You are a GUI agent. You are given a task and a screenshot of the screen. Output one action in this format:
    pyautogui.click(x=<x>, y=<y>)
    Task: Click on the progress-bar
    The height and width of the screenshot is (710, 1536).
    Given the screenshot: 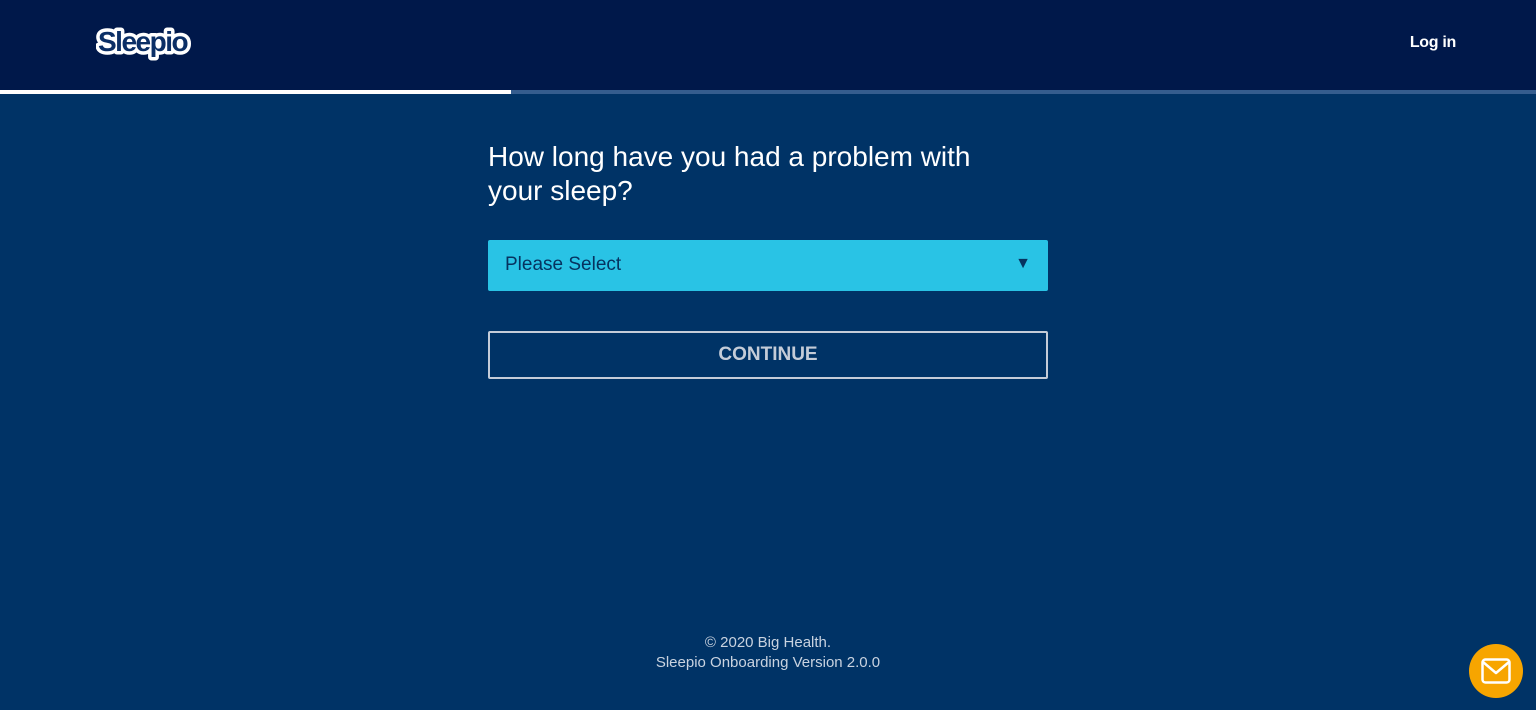 What is the action you would take?
    pyautogui.click(x=768, y=92)
    